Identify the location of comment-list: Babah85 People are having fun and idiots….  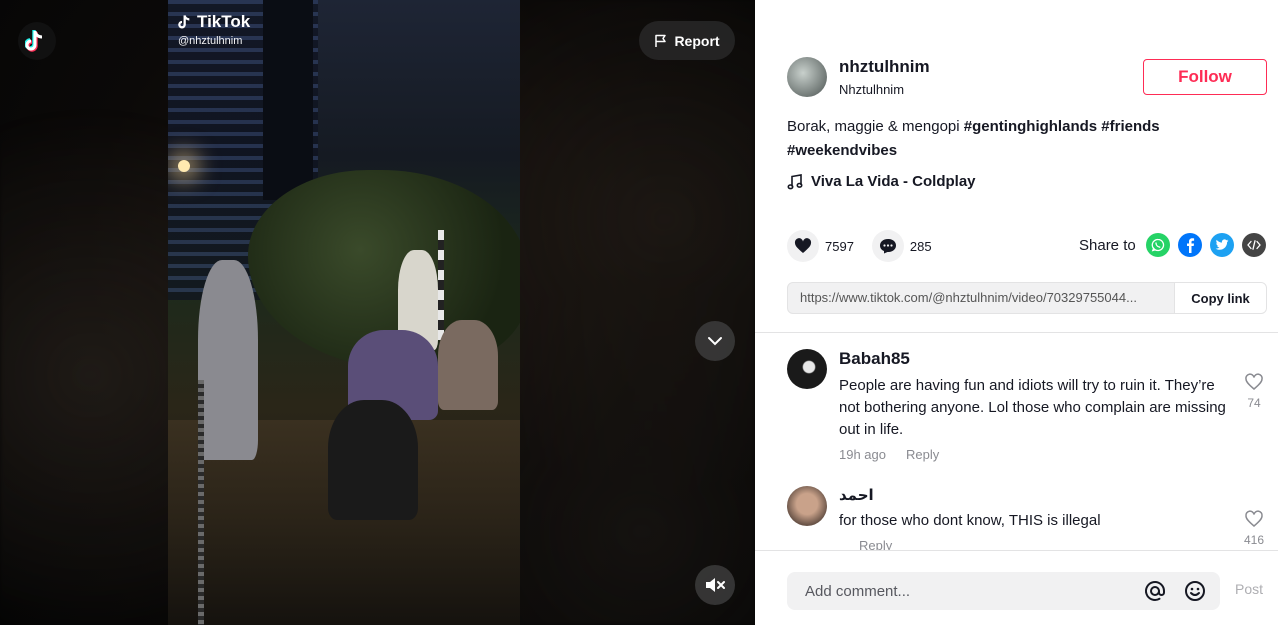
(1016, 441).